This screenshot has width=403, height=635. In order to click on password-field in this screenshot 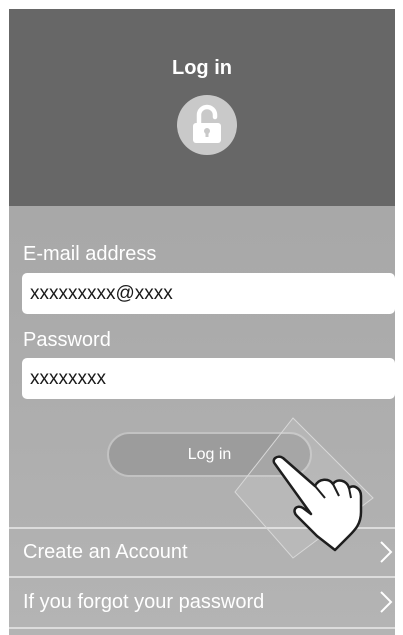, I will do `click(208, 378)`.